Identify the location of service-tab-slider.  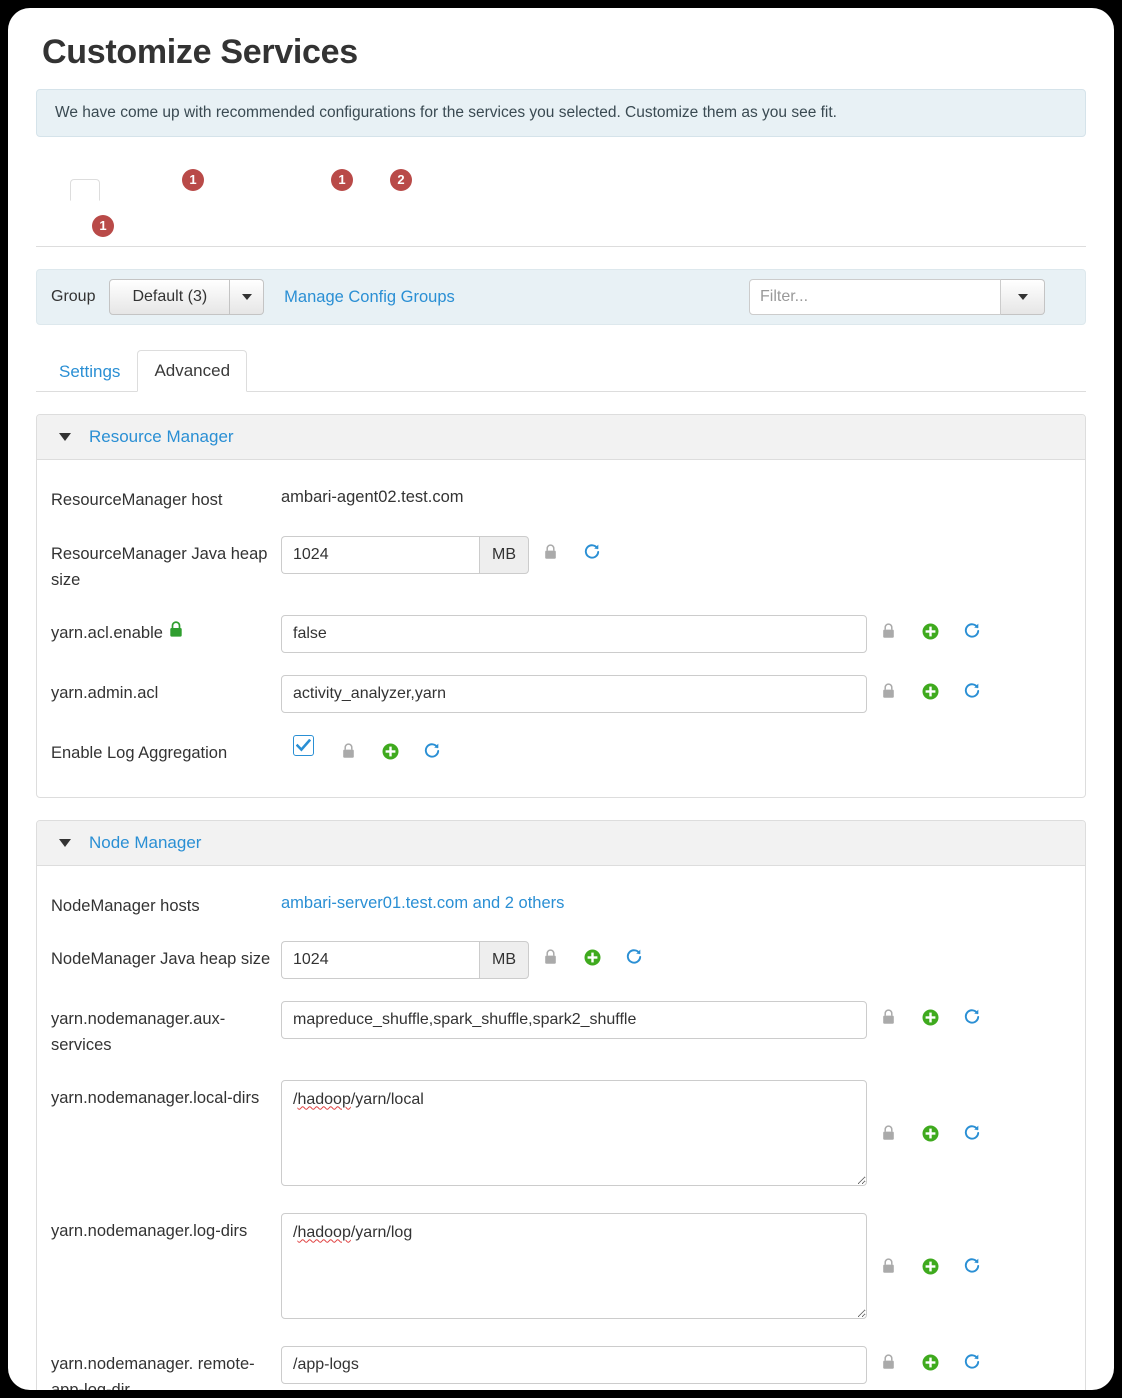
(234, 236).